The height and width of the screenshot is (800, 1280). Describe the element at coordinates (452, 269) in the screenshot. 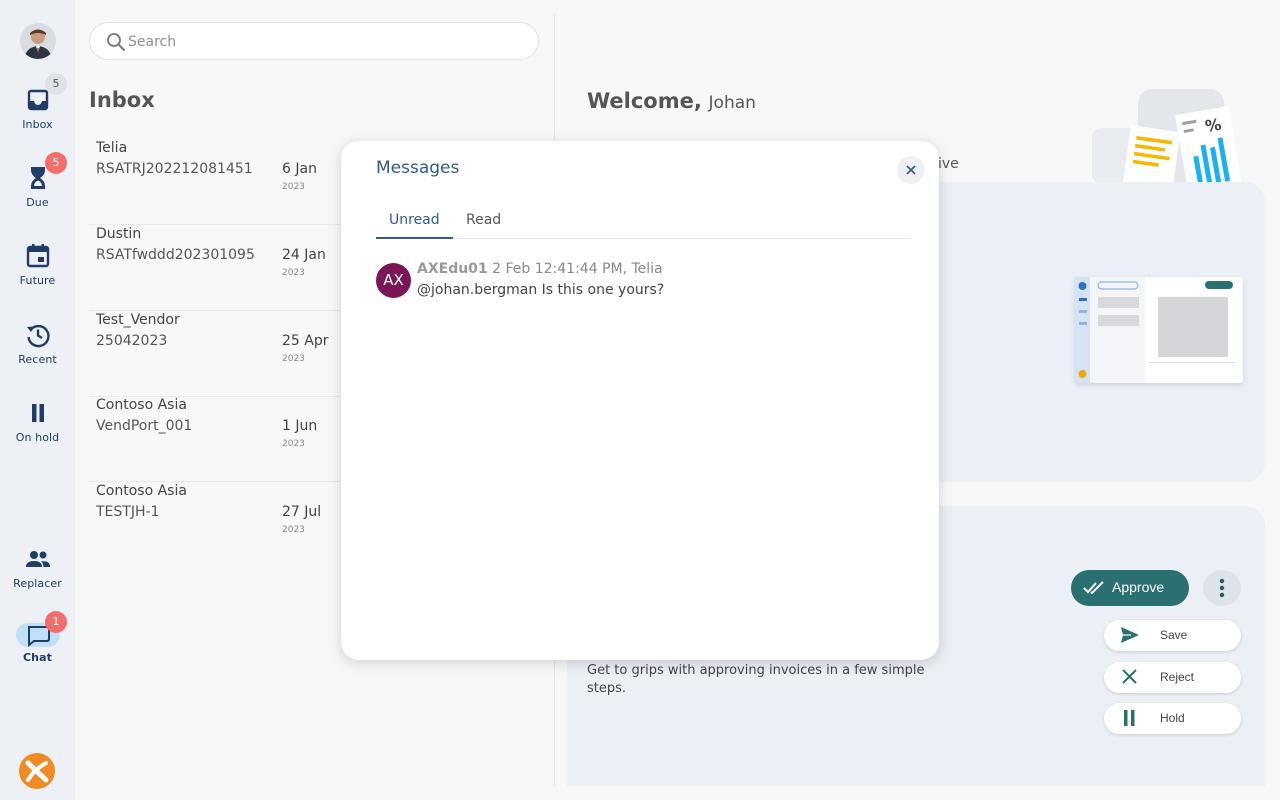

I see `message-author: AXEdu01` at that location.